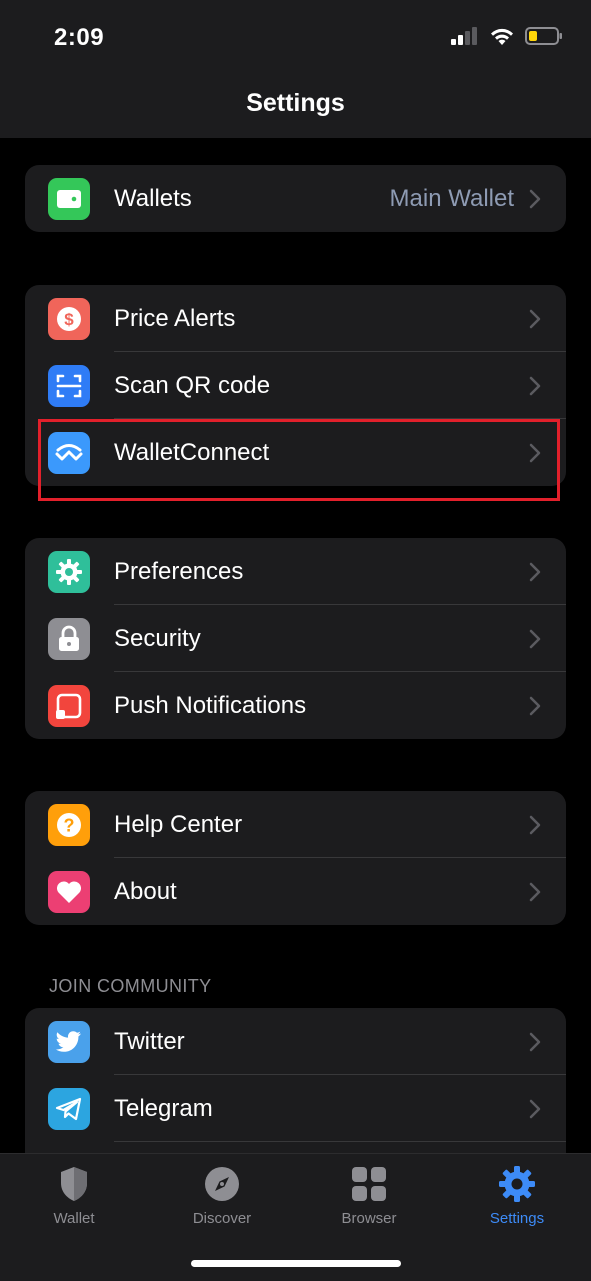 The height and width of the screenshot is (1281, 591). What do you see at coordinates (543, 36) in the screenshot?
I see `battery-icon` at bounding box center [543, 36].